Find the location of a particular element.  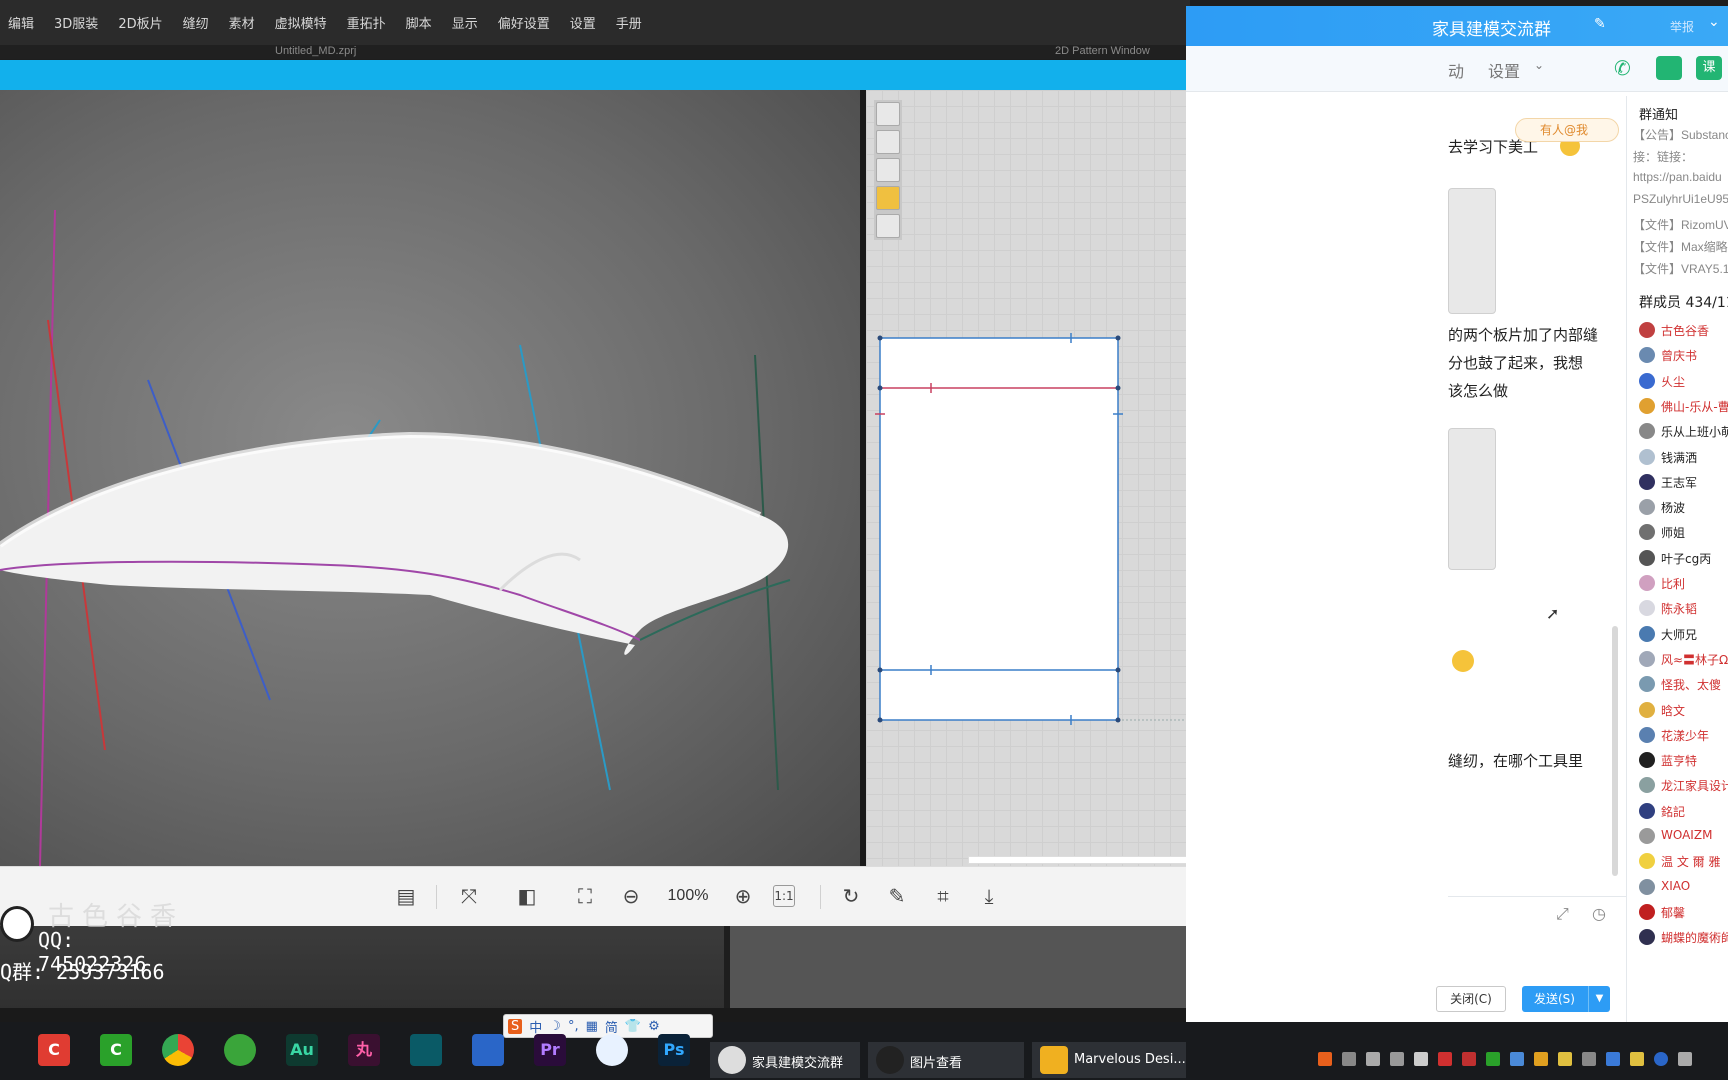

premiere-icon: Pr is located at coordinates (550, 1050).